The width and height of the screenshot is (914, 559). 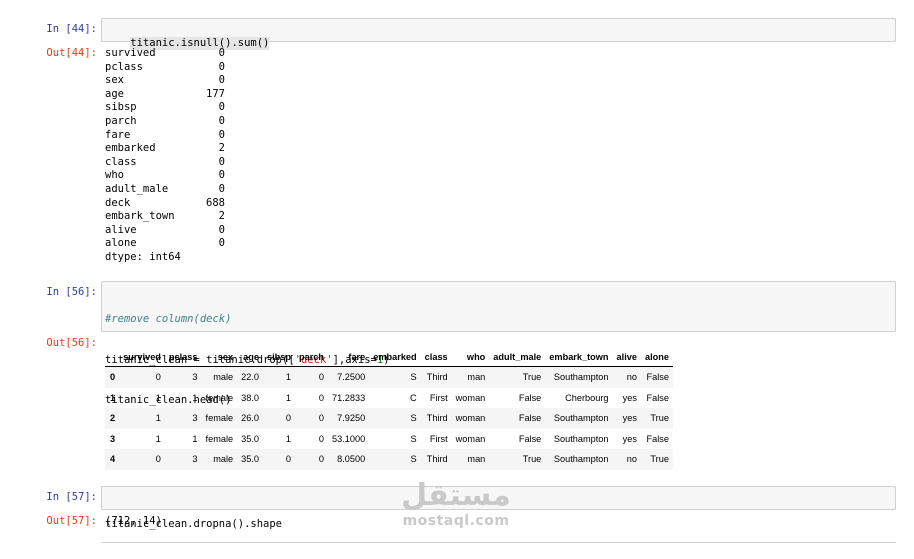 I want to click on series-key: class, so click(x=121, y=161).